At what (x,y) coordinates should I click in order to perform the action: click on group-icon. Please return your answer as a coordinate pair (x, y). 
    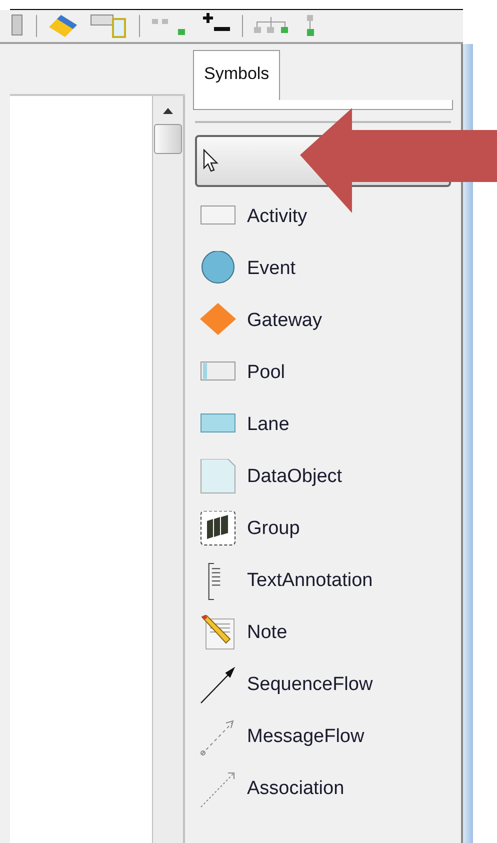
    Looking at the image, I should click on (218, 529).